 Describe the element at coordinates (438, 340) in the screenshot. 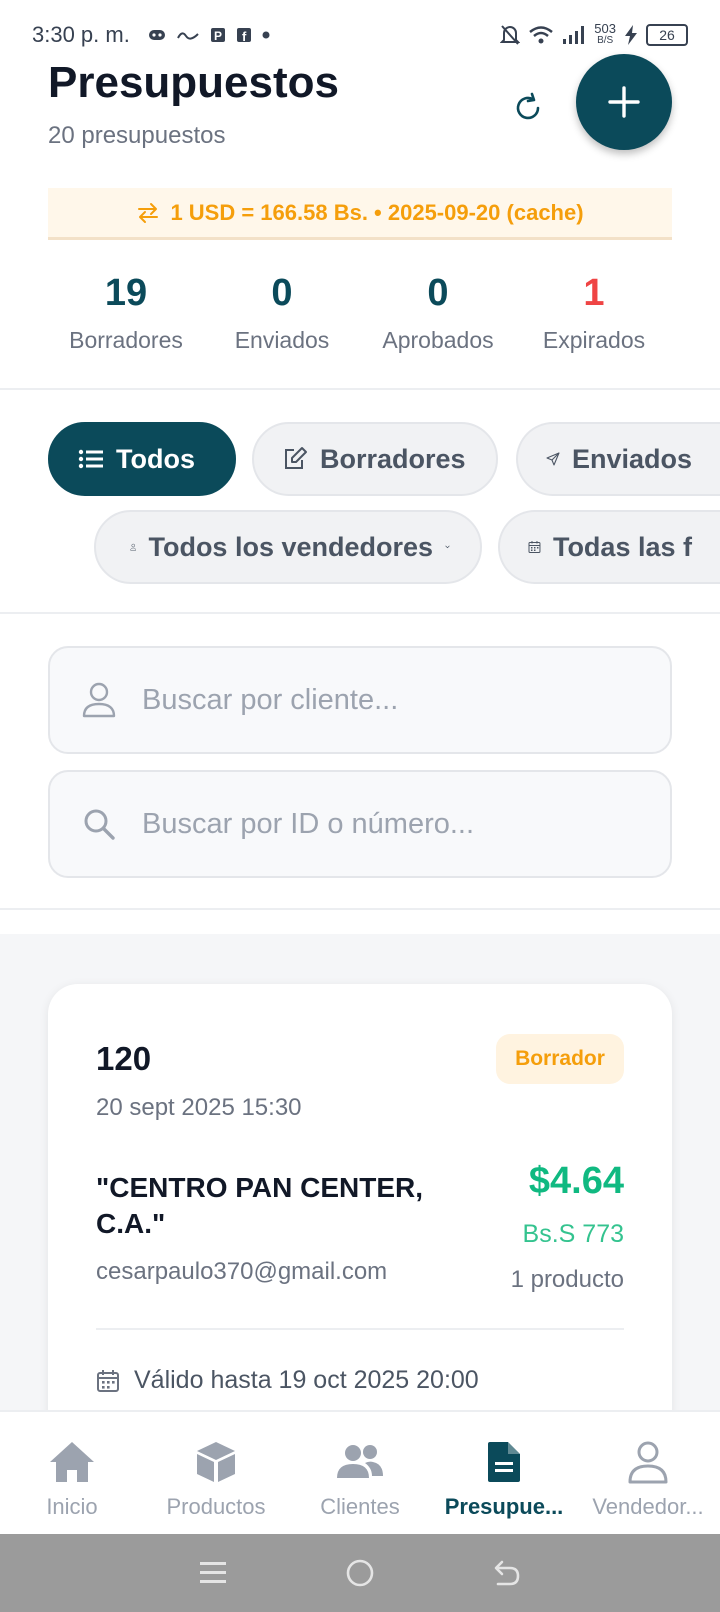

I see `stat-label: Aprobados` at that location.